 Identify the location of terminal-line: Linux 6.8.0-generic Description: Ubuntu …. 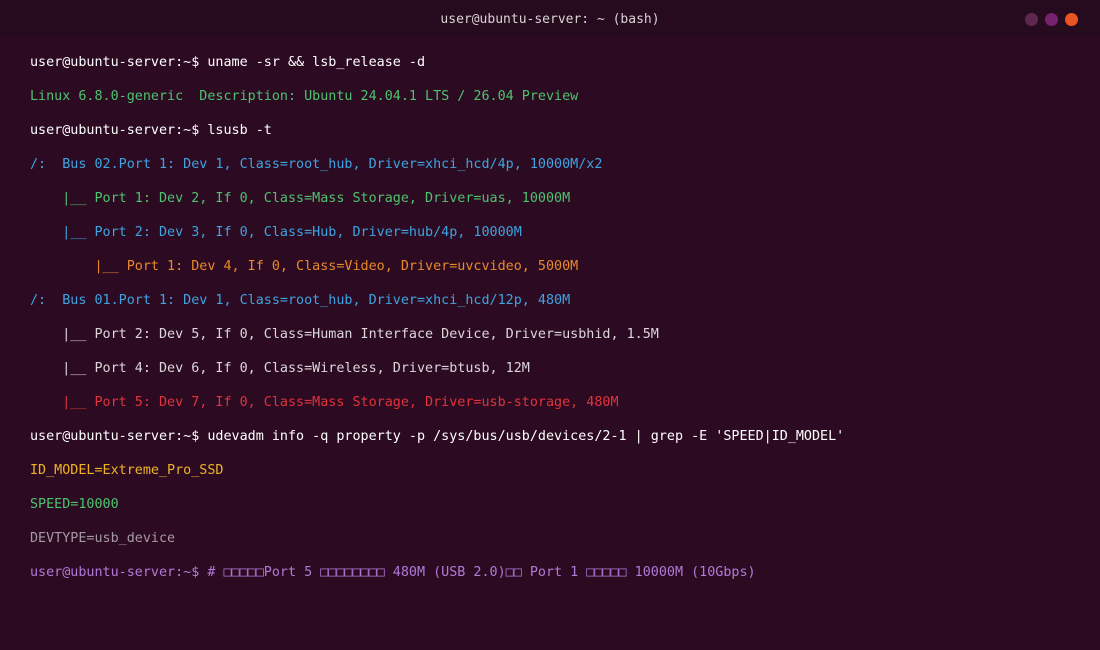
(304, 97).